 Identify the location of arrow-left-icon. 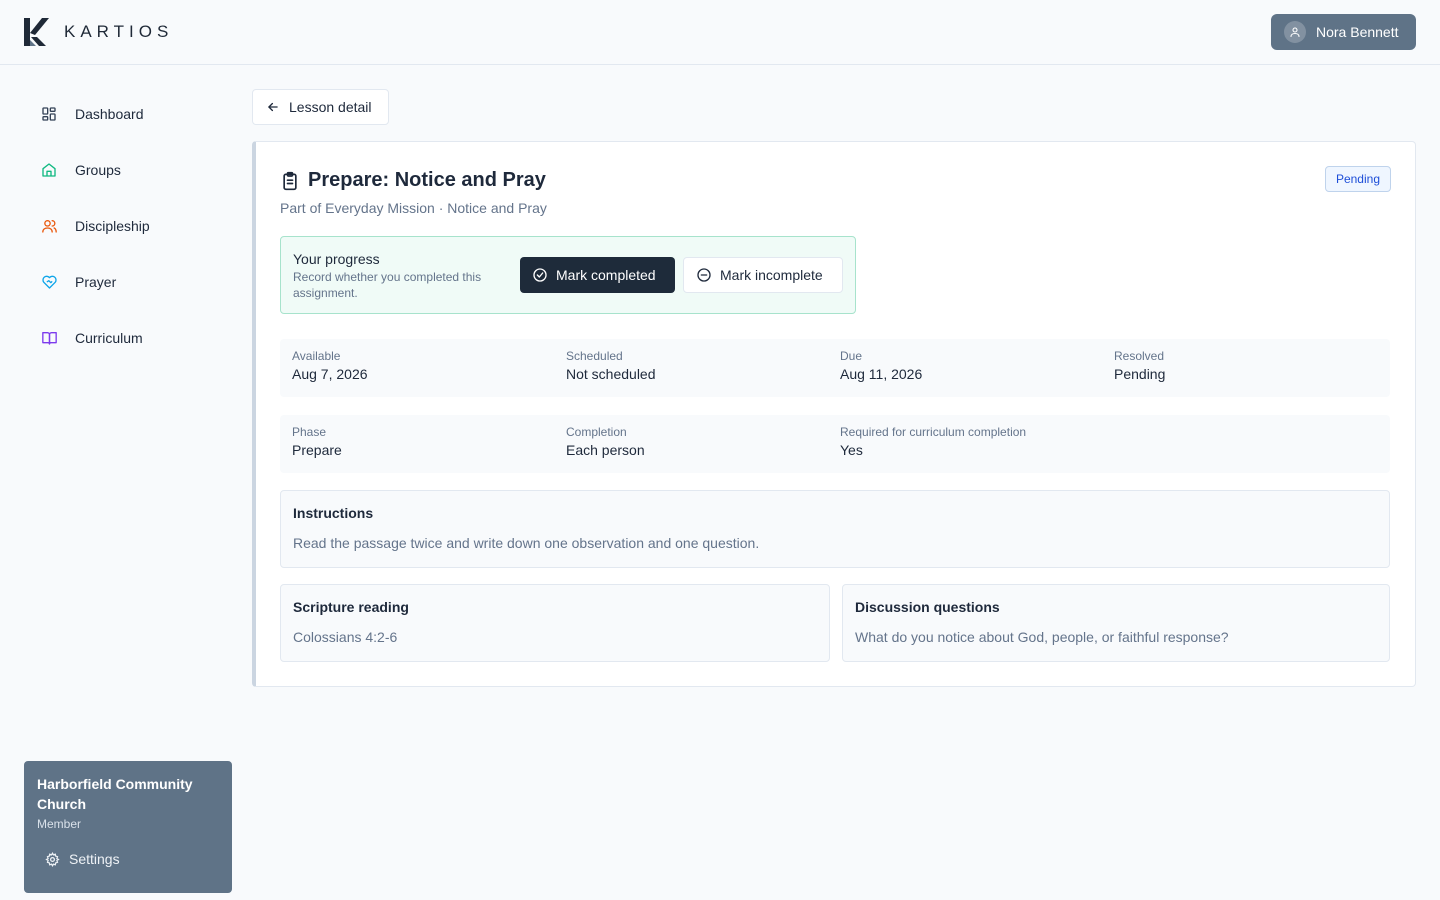
(273, 107).